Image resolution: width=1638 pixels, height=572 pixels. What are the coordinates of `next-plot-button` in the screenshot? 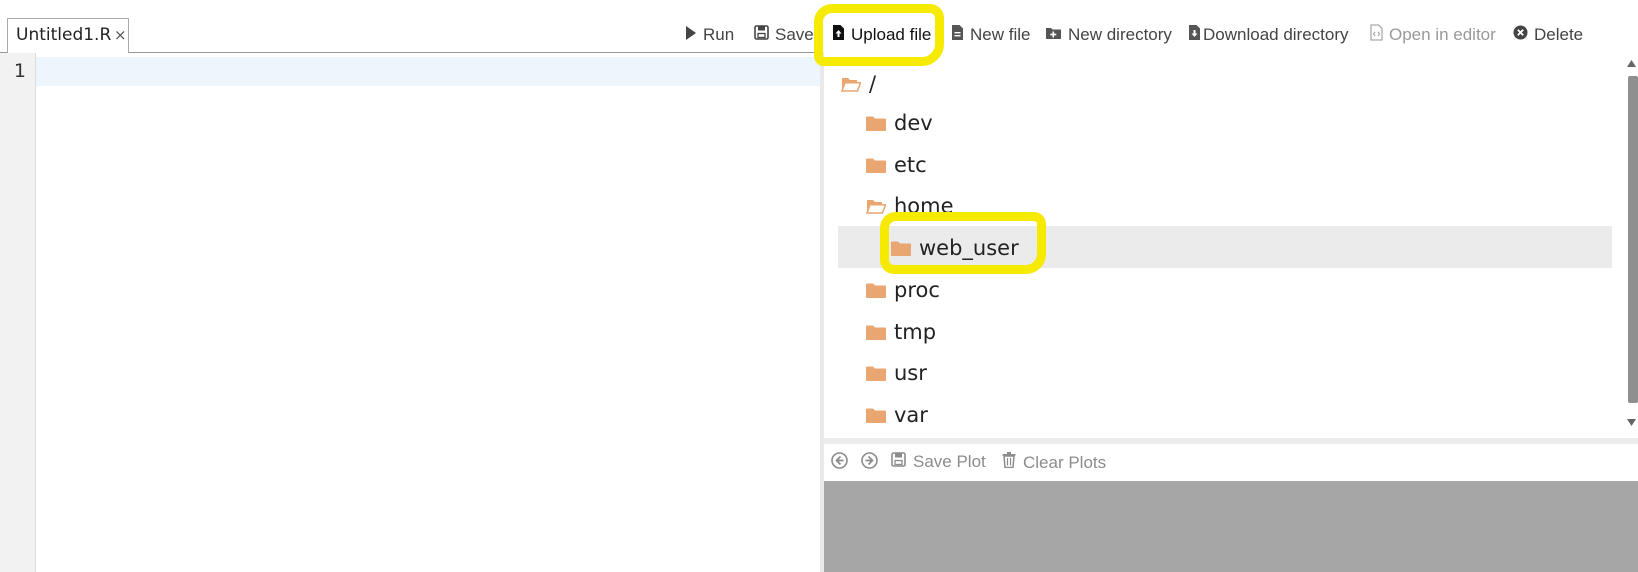 It's located at (869, 463).